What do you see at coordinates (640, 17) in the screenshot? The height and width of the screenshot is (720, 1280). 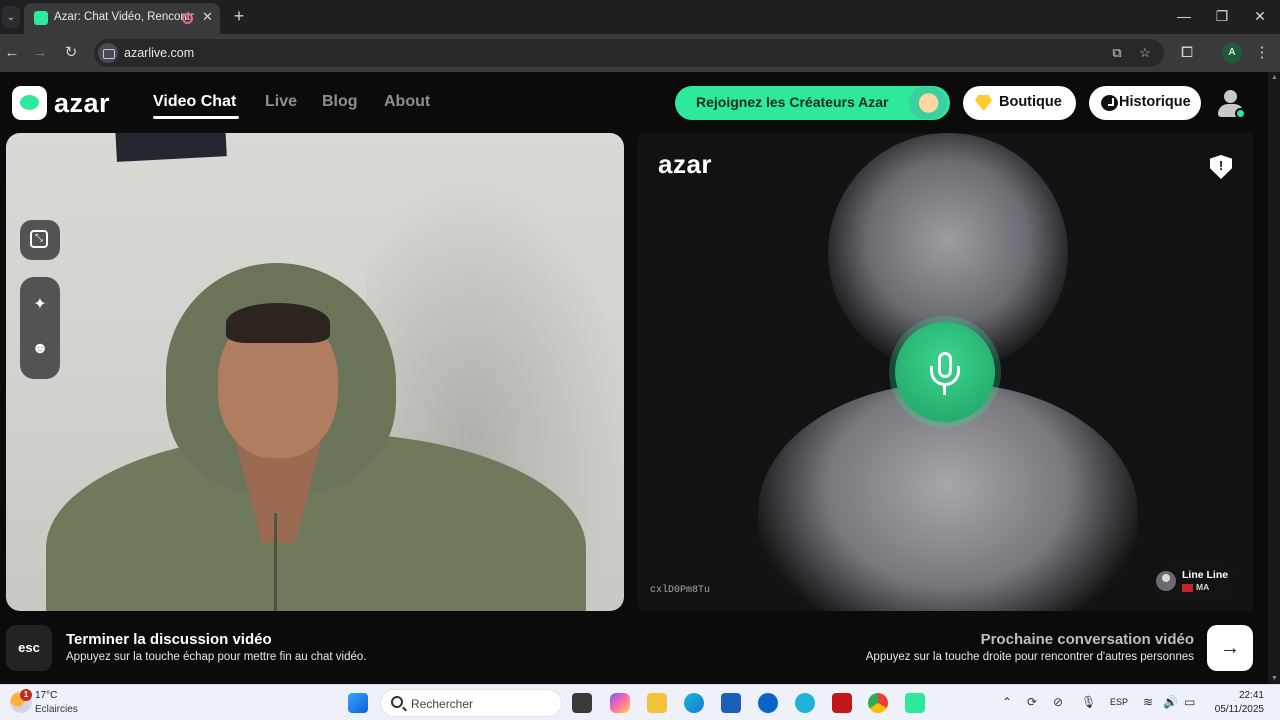 I see `browser-tab-bar: ⌄ Azar: Chat Vidéo, Rencontre ✕ + — ❐ ✕` at bounding box center [640, 17].